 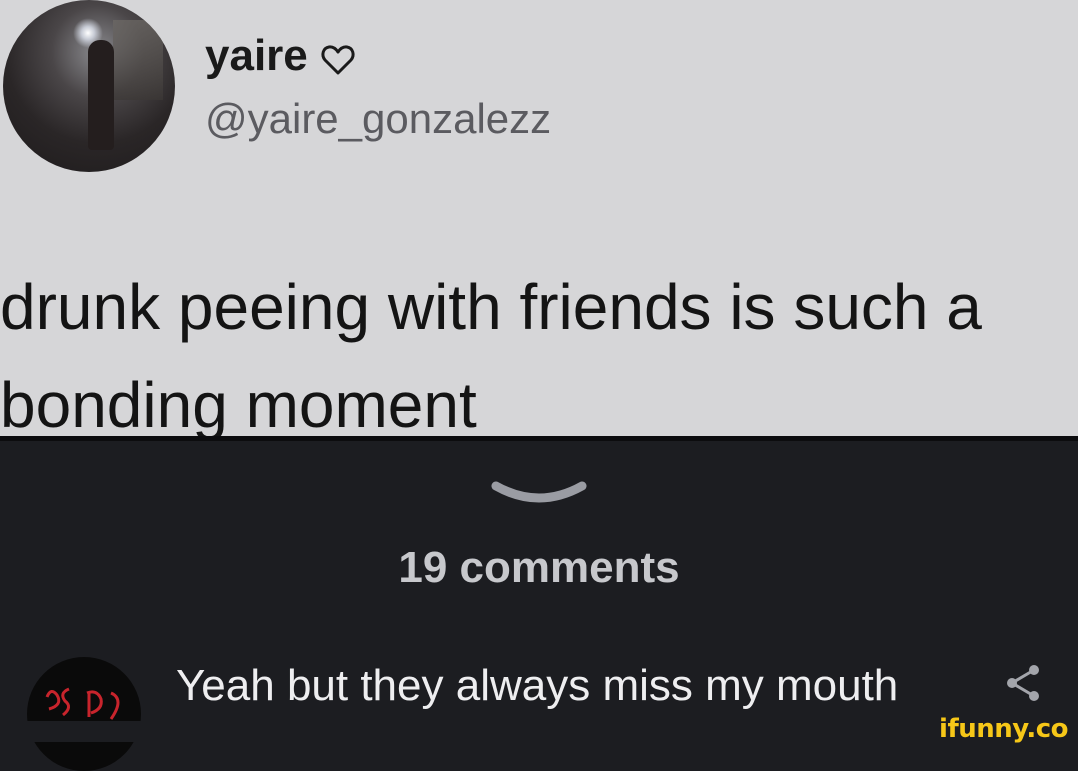 What do you see at coordinates (84, 714) in the screenshot?
I see `commenter-avatar` at bounding box center [84, 714].